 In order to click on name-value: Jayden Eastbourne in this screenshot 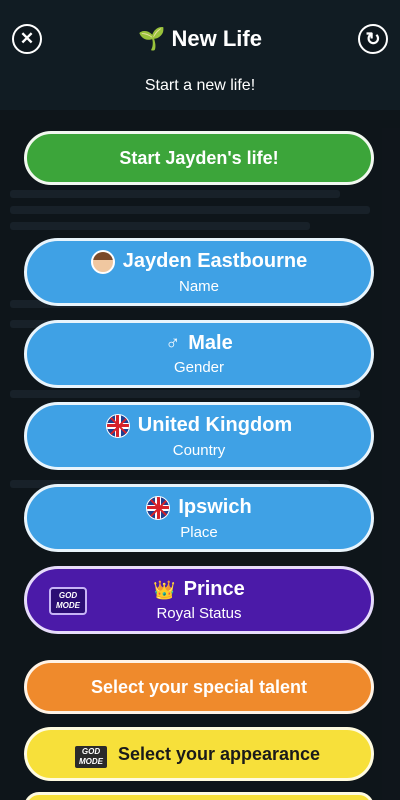, I will do `click(215, 261)`.